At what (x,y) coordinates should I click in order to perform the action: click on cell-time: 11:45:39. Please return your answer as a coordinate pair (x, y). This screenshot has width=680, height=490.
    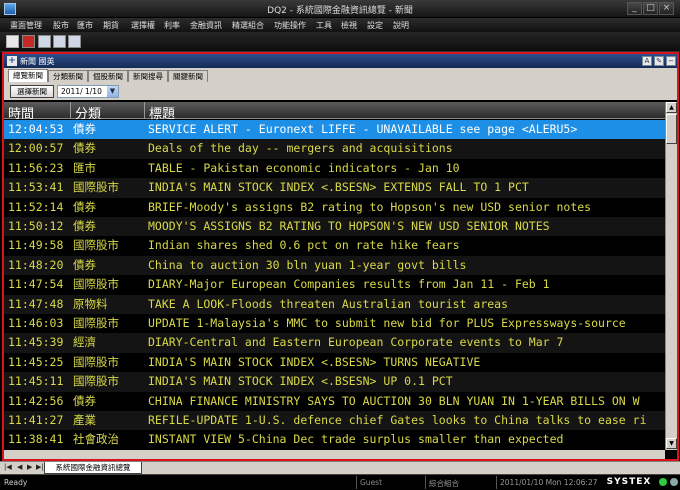
    Looking at the image, I should click on (36, 342).